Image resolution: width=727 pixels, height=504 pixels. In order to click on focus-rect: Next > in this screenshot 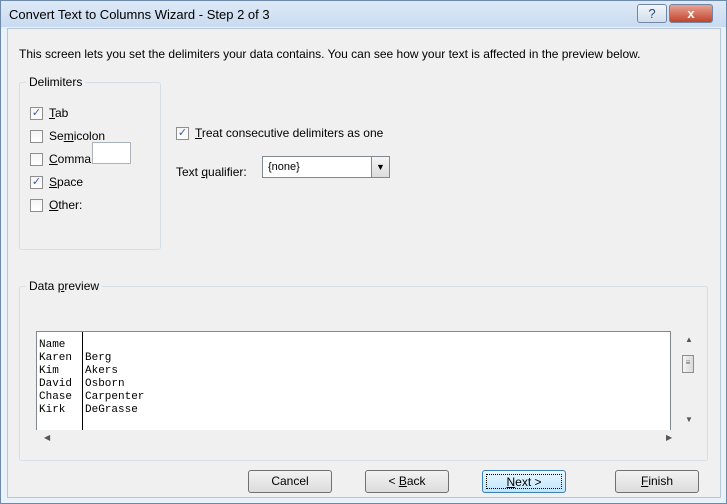, I will do `click(524, 481)`.